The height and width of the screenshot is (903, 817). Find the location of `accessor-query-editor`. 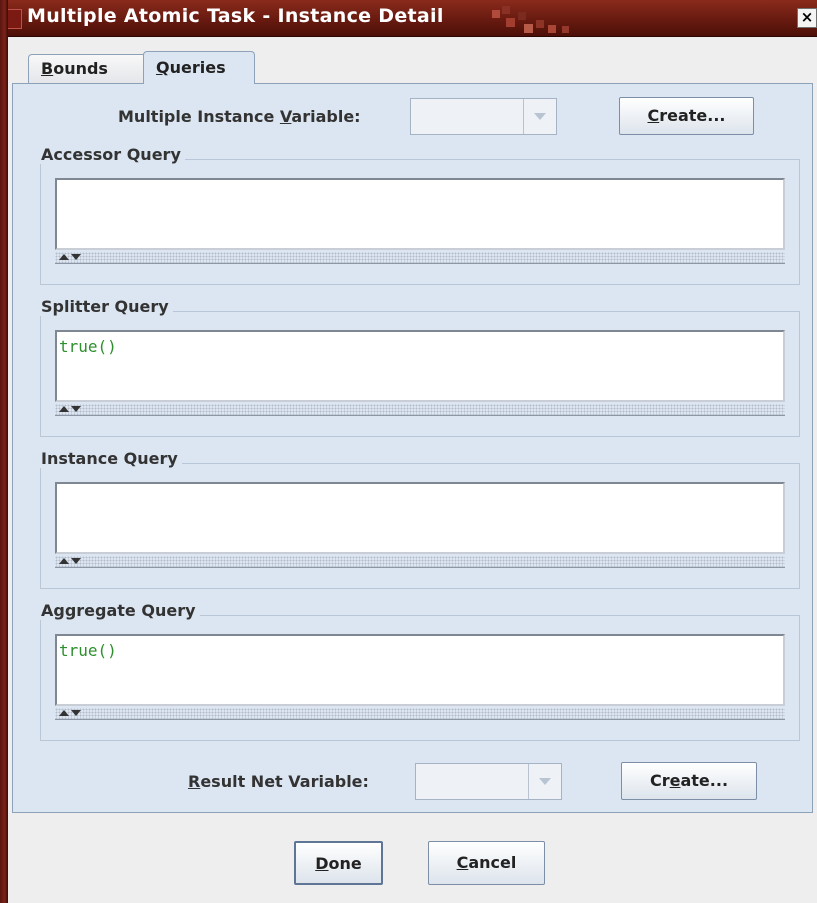

accessor-query-editor is located at coordinates (420, 214).